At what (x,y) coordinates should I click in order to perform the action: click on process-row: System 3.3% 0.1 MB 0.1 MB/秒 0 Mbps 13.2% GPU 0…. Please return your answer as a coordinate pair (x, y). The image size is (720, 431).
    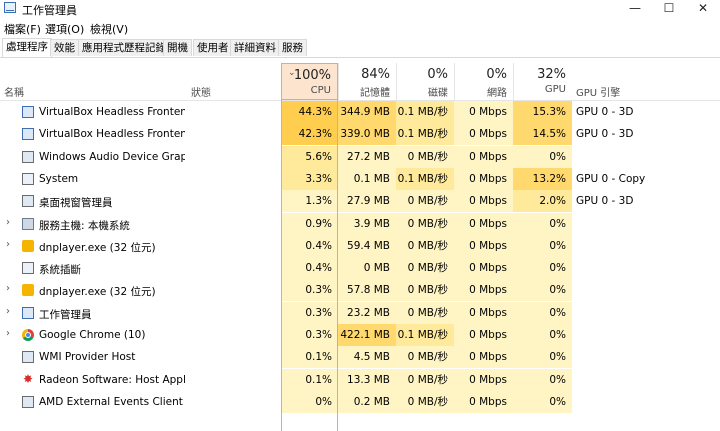
    Looking at the image, I should click on (360, 178).